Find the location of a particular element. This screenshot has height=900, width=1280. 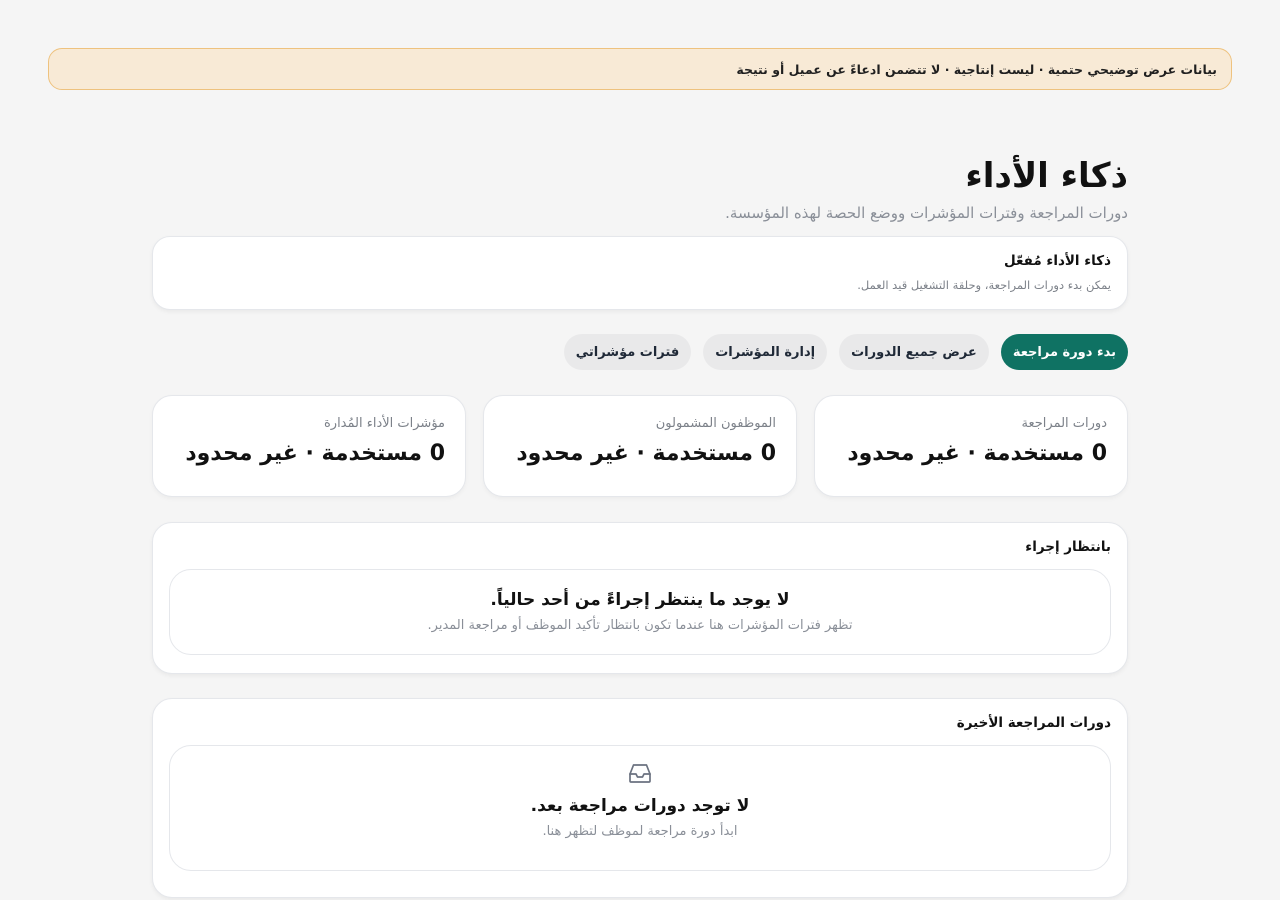

pending-panel-title: بانتظار إجراء is located at coordinates (1068, 547).